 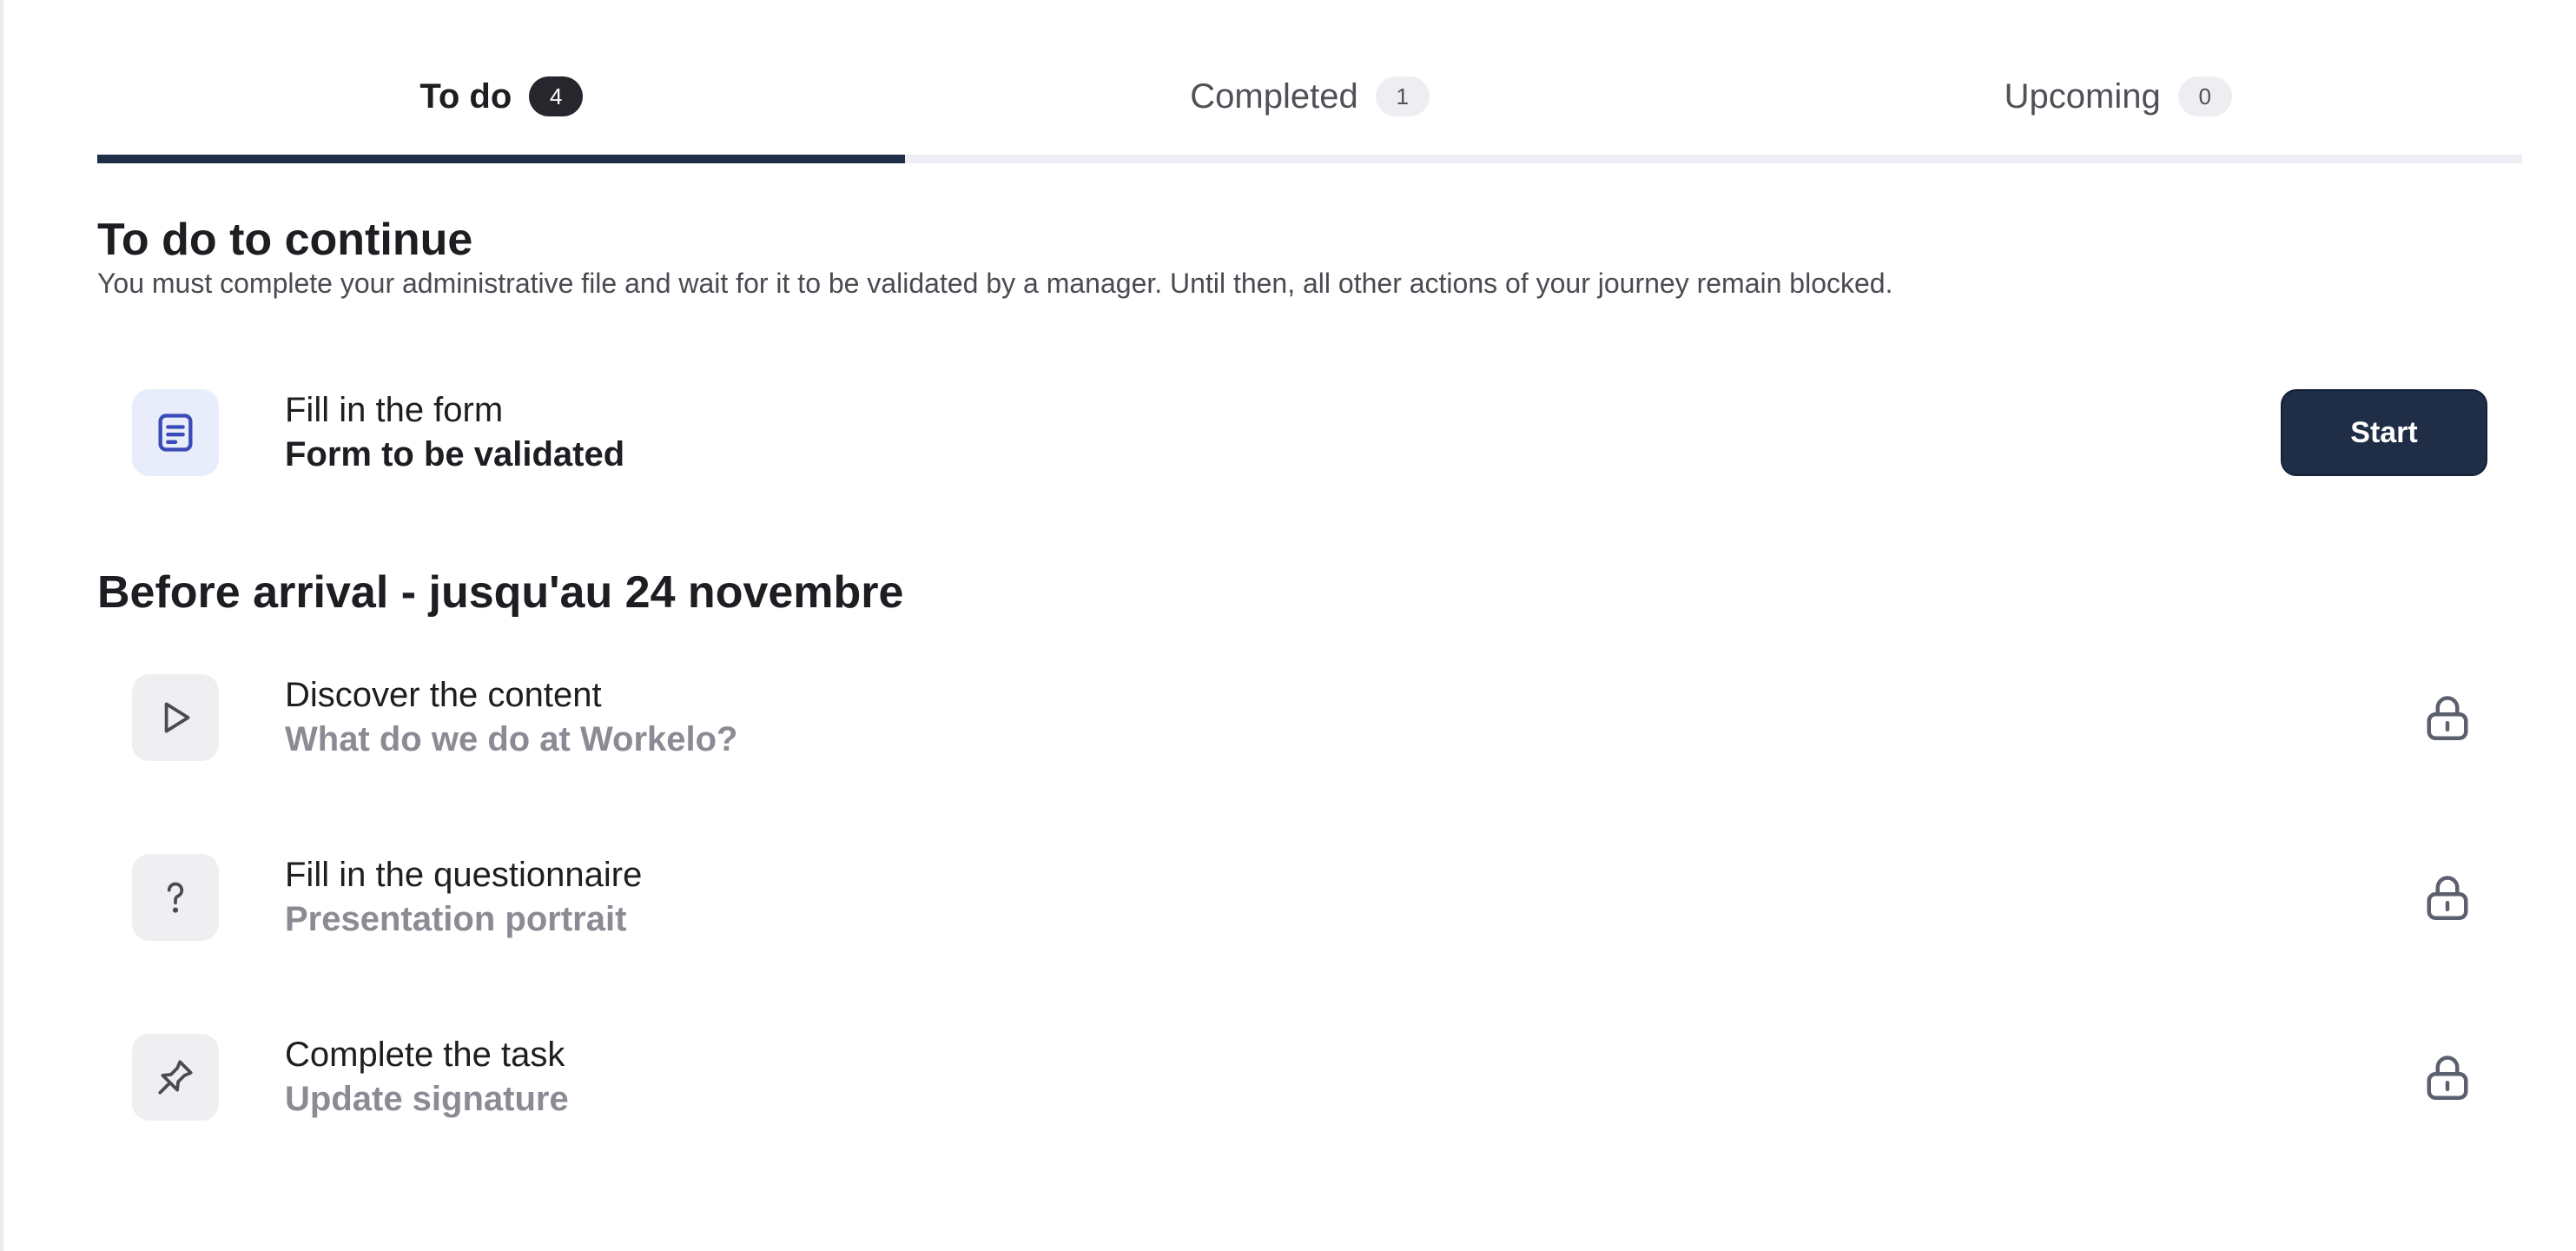 What do you see at coordinates (501, 159) in the screenshot?
I see `active-tab-indicator` at bounding box center [501, 159].